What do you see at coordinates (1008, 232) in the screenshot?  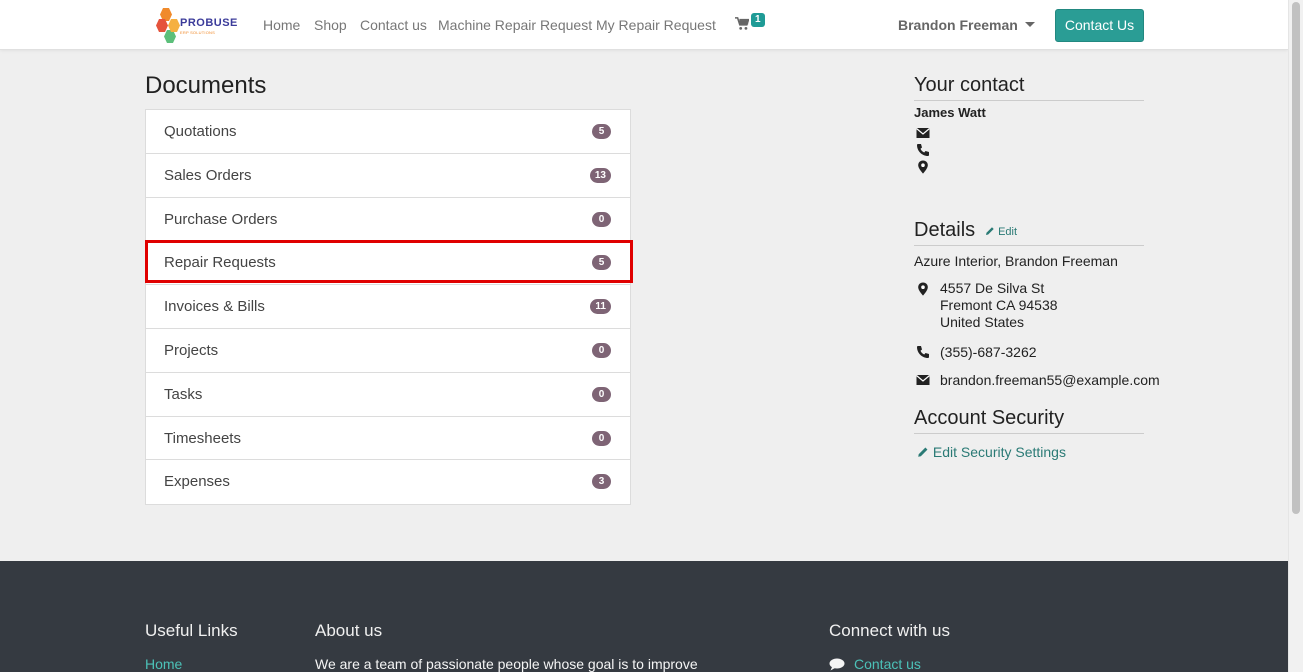 I see `edit-details-label: Edit` at bounding box center [1008, 232].